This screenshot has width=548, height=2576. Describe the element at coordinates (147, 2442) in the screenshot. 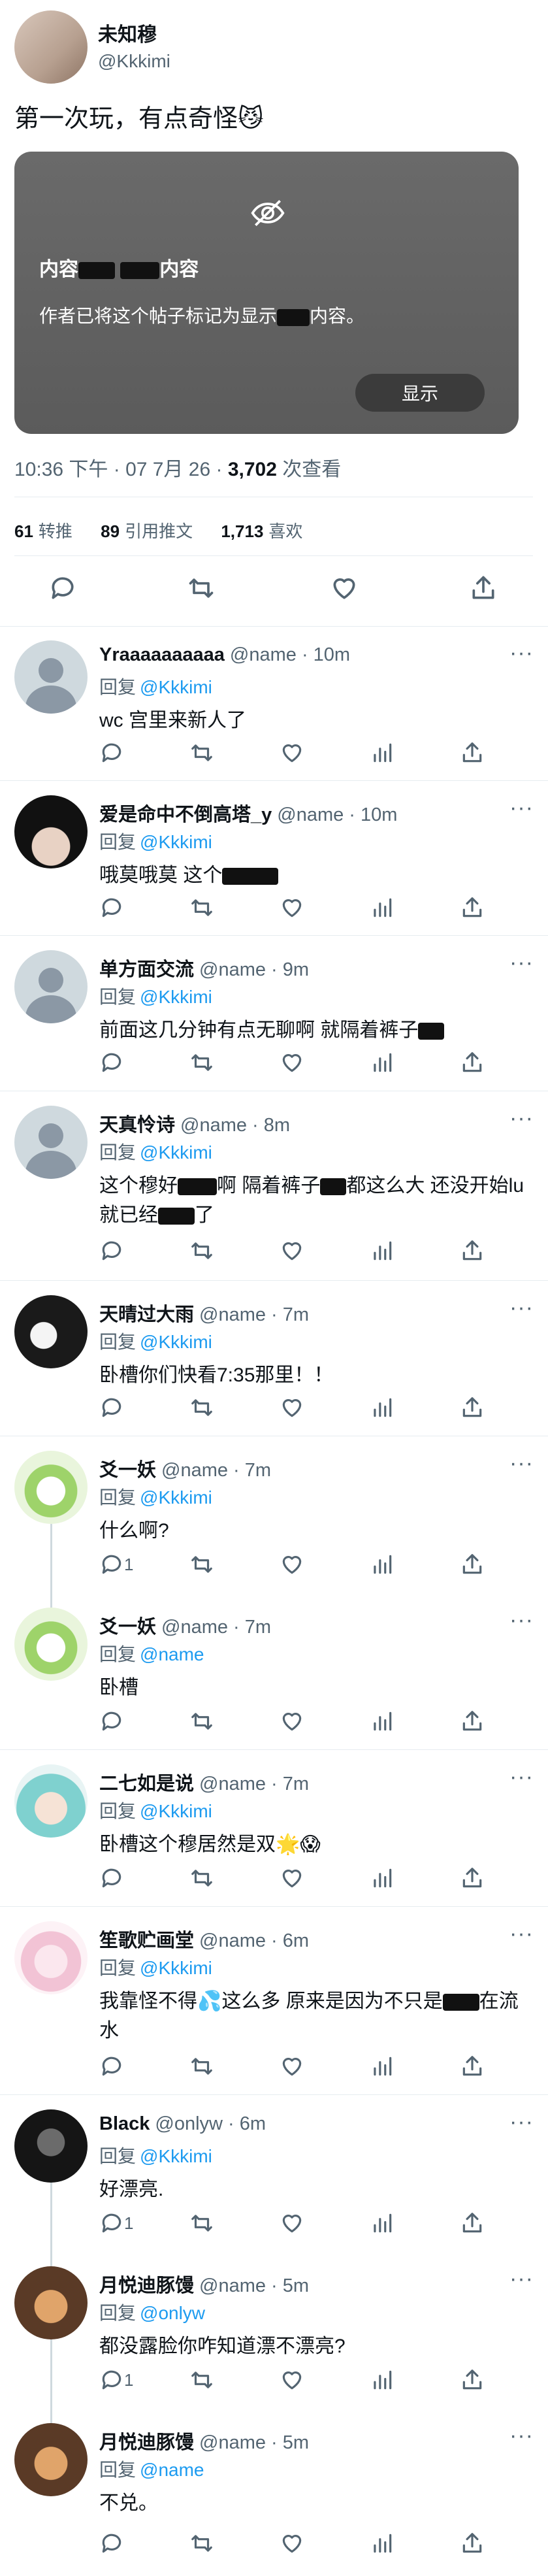

I see `reply-author-name: 月悦迪豚馒` at that location.